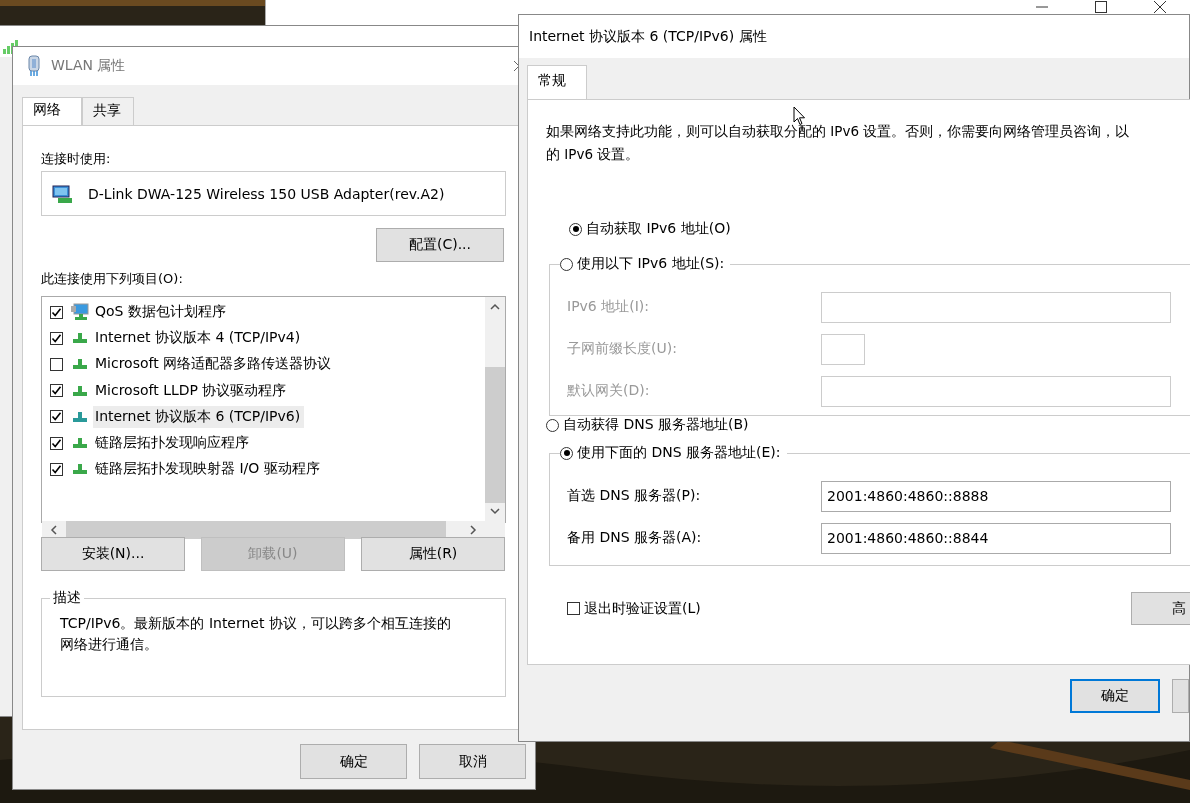 This screenshot has height=803, width=1190. I want to click on field-label: IPv6 地址(I):, so click(608, 307).